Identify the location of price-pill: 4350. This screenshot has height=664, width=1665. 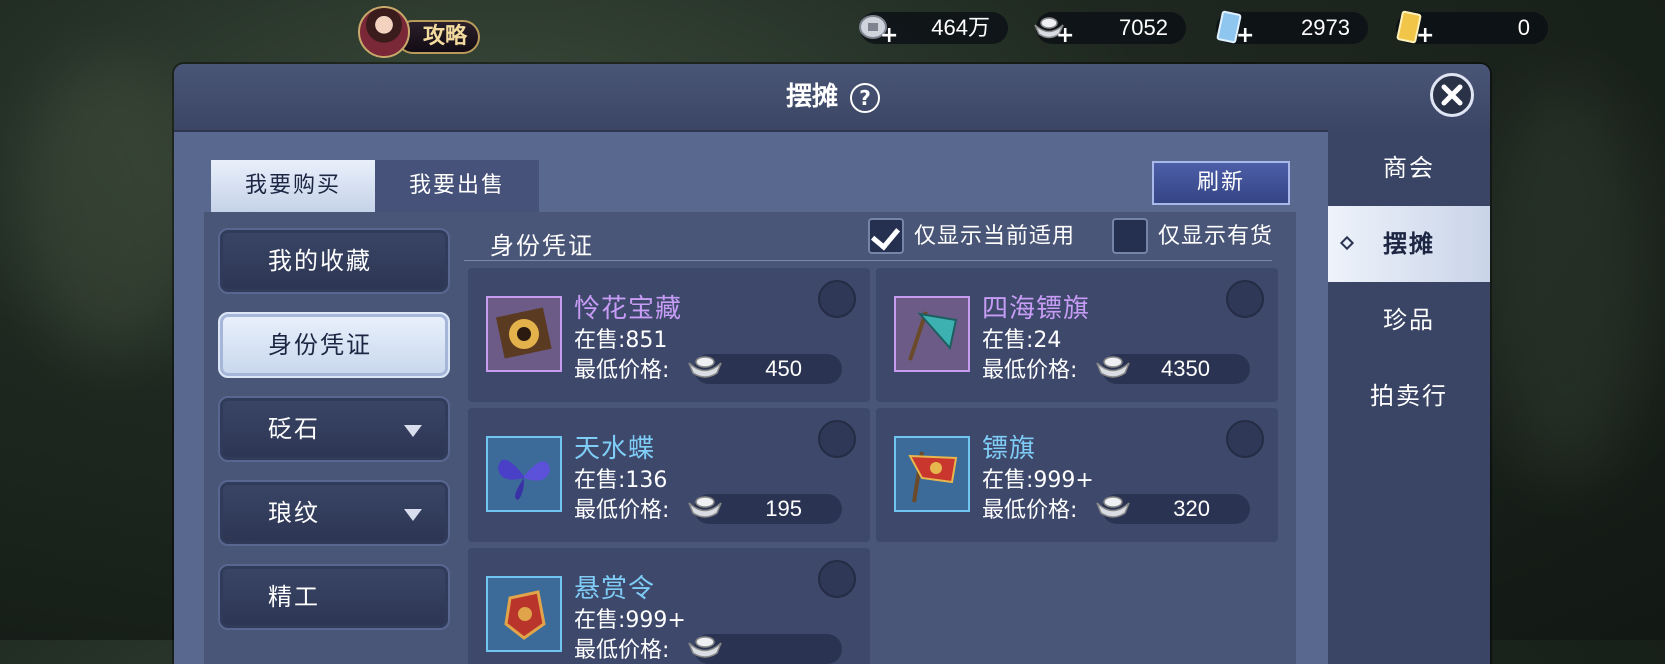
(1173, 369).